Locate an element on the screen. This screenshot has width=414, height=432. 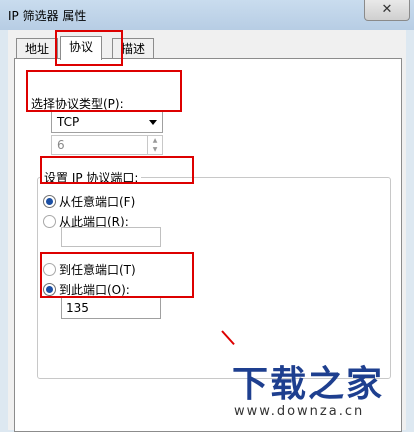
highlight-to-this-port is located at coordinates (117, 275).